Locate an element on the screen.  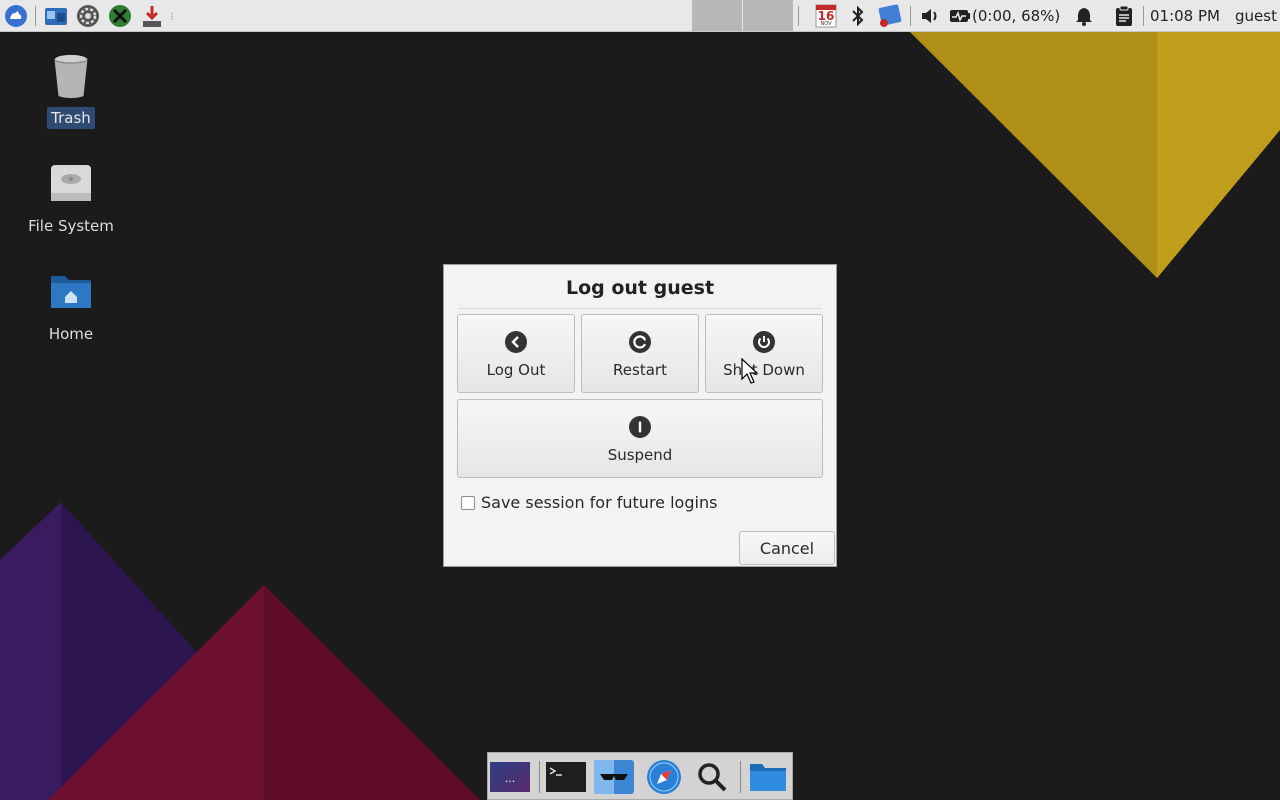
dock-folder is located at coordinates (768, 777).